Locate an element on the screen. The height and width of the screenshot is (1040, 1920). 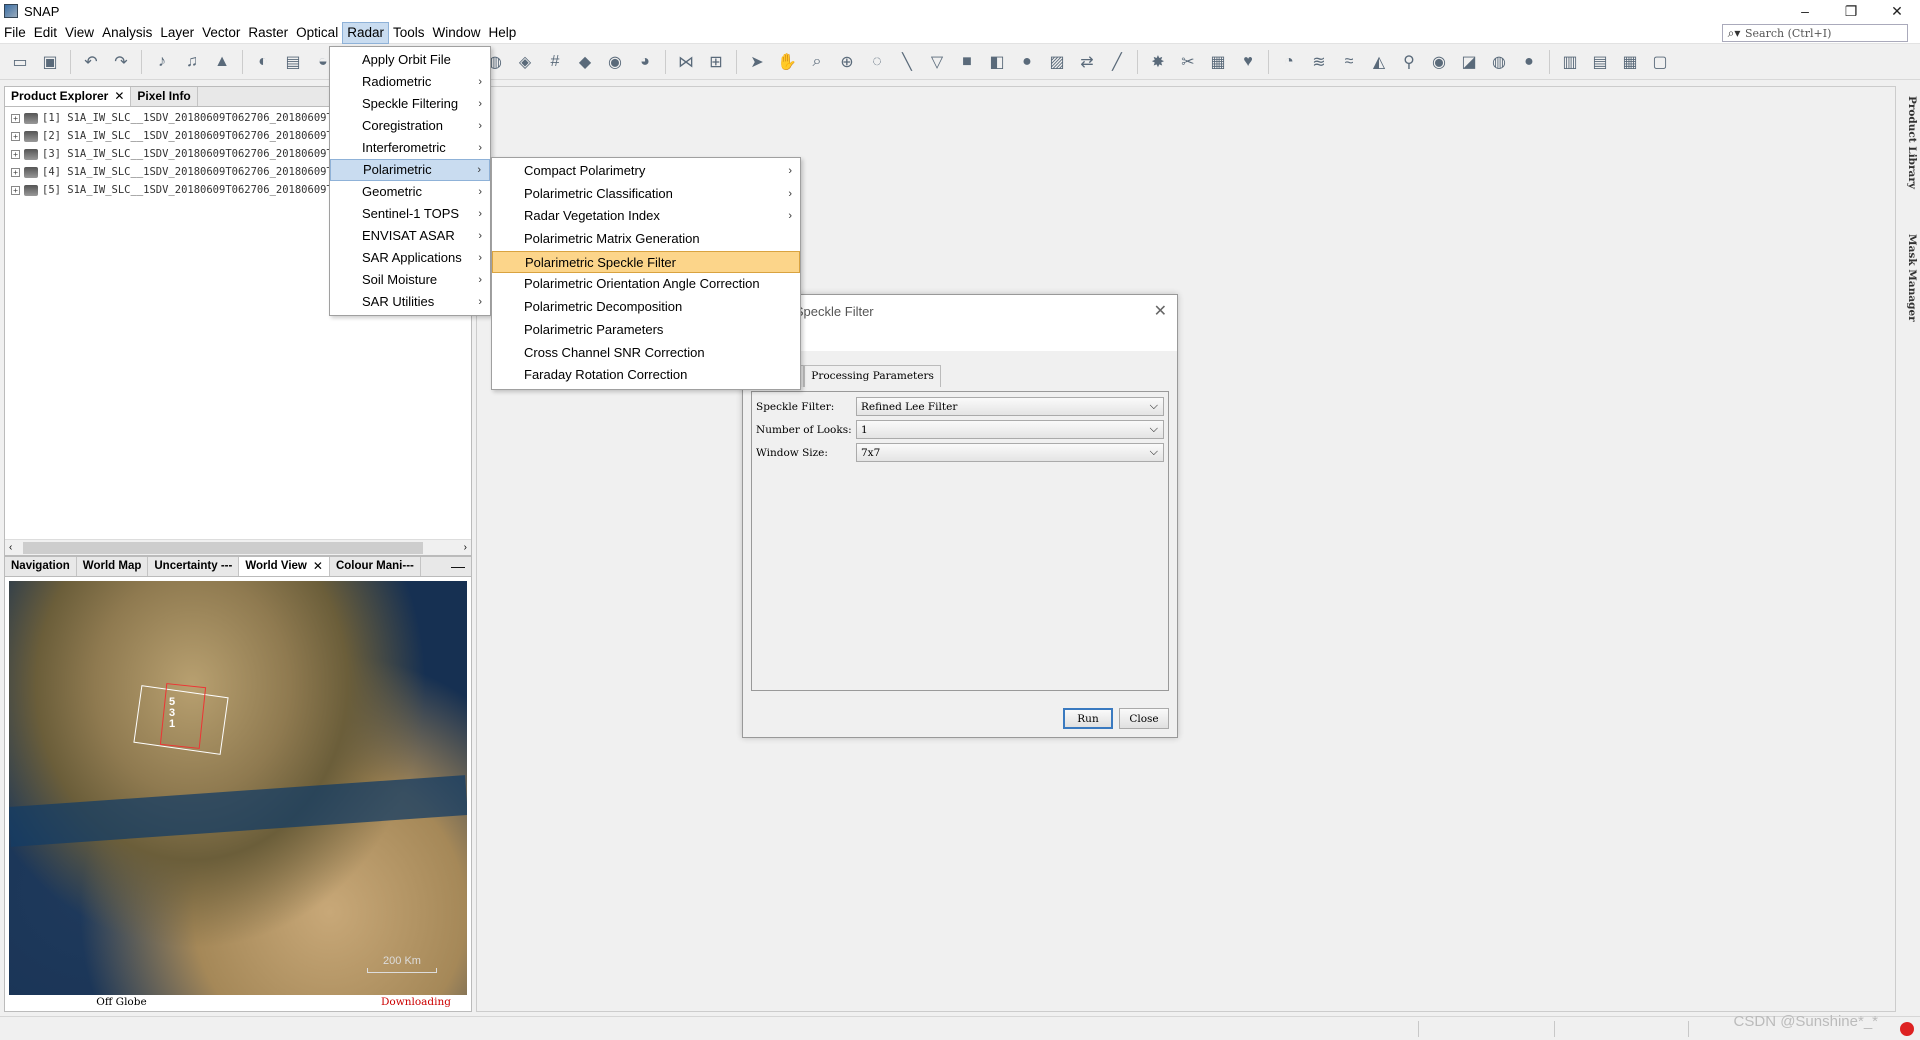
toolbar-tool-26-icon: ⋈ is located at coordinates (686, 62).